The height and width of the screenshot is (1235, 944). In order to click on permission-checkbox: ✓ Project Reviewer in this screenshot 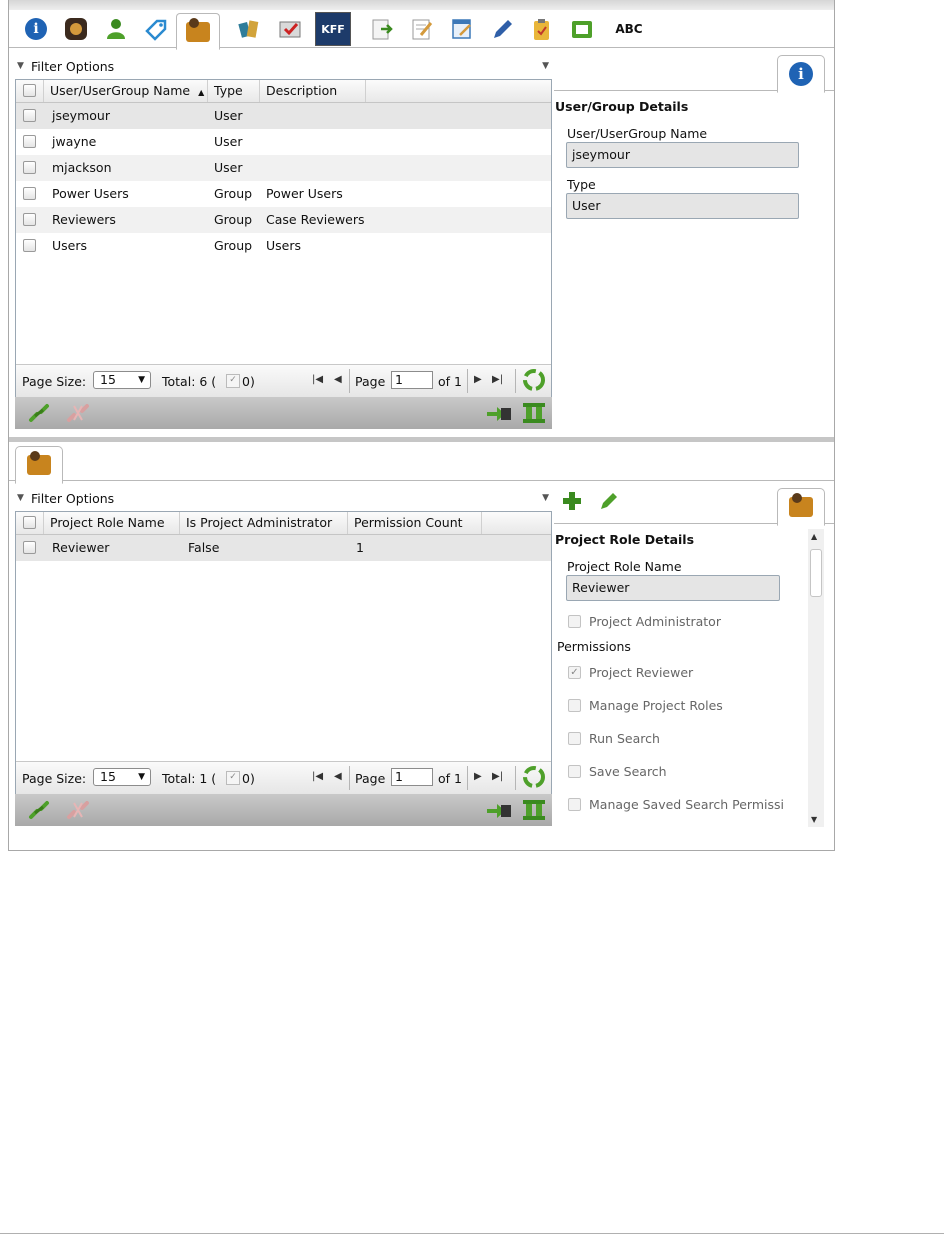, I will do `click(630, 672)`.